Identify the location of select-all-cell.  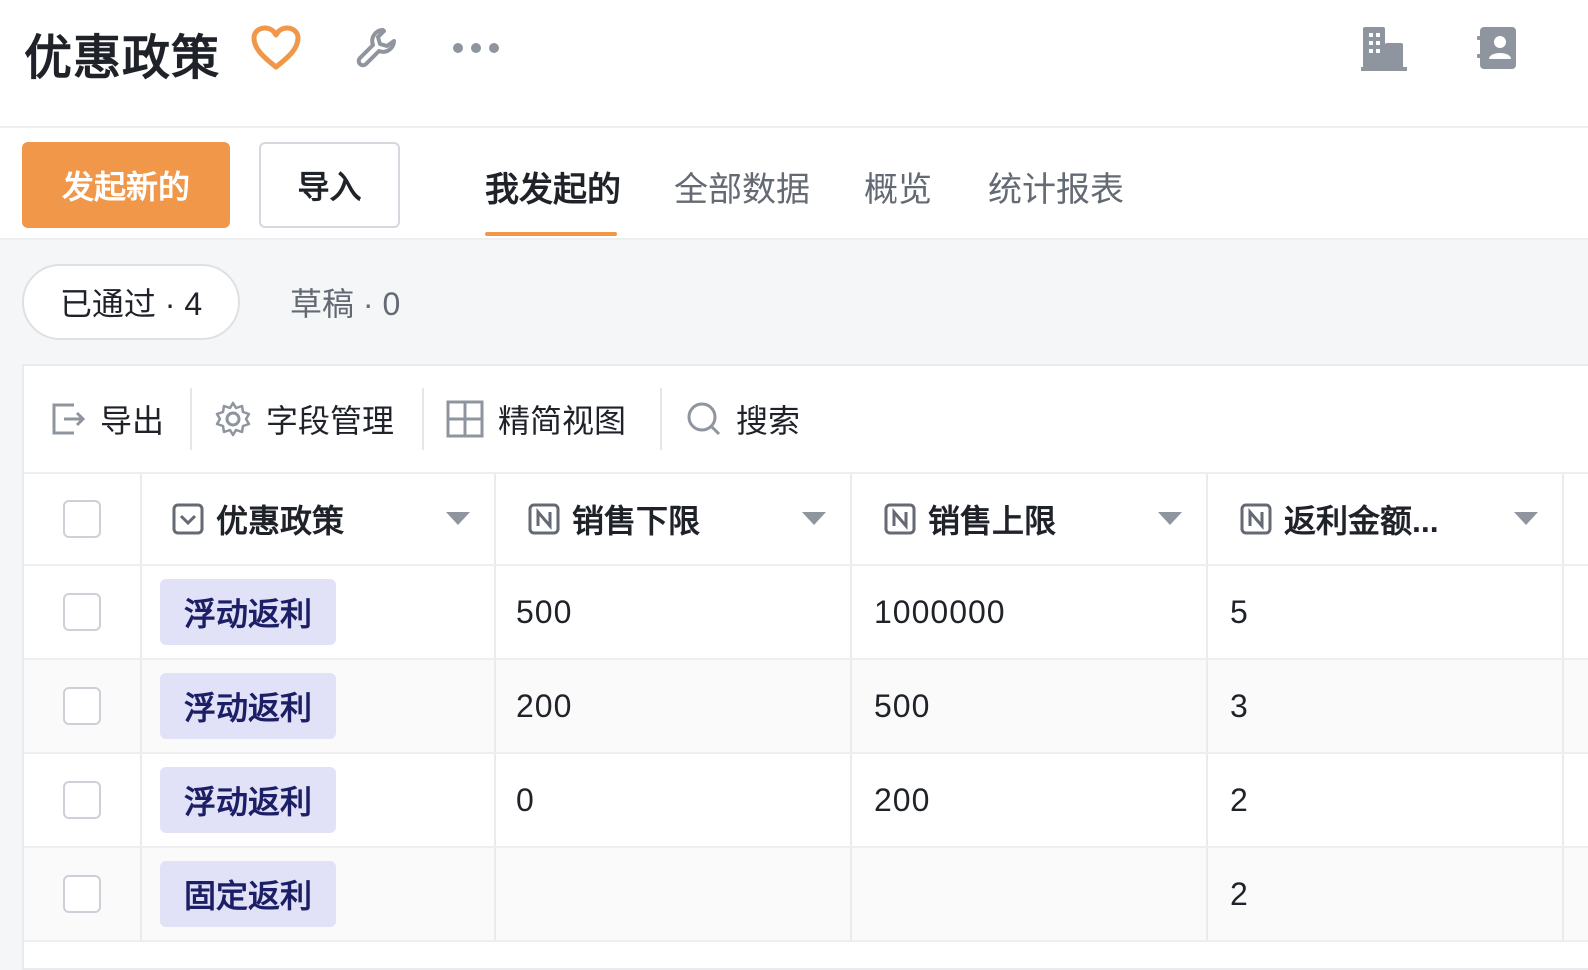
(83, 519).